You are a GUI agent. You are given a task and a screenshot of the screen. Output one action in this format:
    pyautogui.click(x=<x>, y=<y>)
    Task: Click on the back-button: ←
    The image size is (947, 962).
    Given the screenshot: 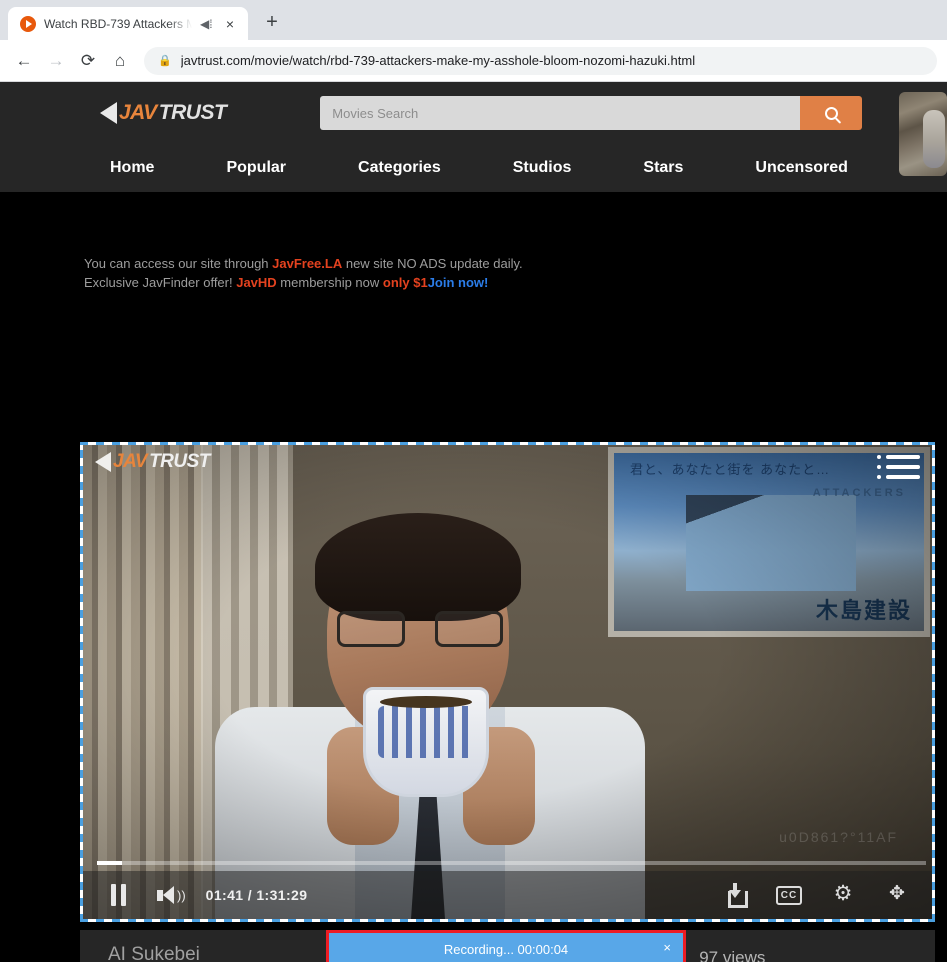 What is the action you would take?
    pyautogui.click(x=24, y=61)
    